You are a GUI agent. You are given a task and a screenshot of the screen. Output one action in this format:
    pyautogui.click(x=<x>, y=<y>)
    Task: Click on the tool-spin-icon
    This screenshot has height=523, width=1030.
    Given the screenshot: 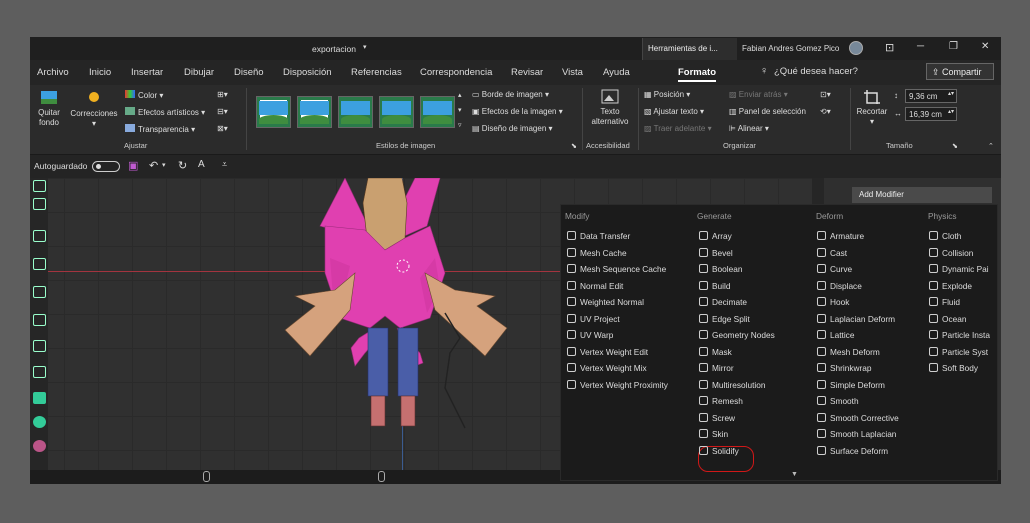 What is the action you would take?
    pyautogui.click(x=39, y=422)
    